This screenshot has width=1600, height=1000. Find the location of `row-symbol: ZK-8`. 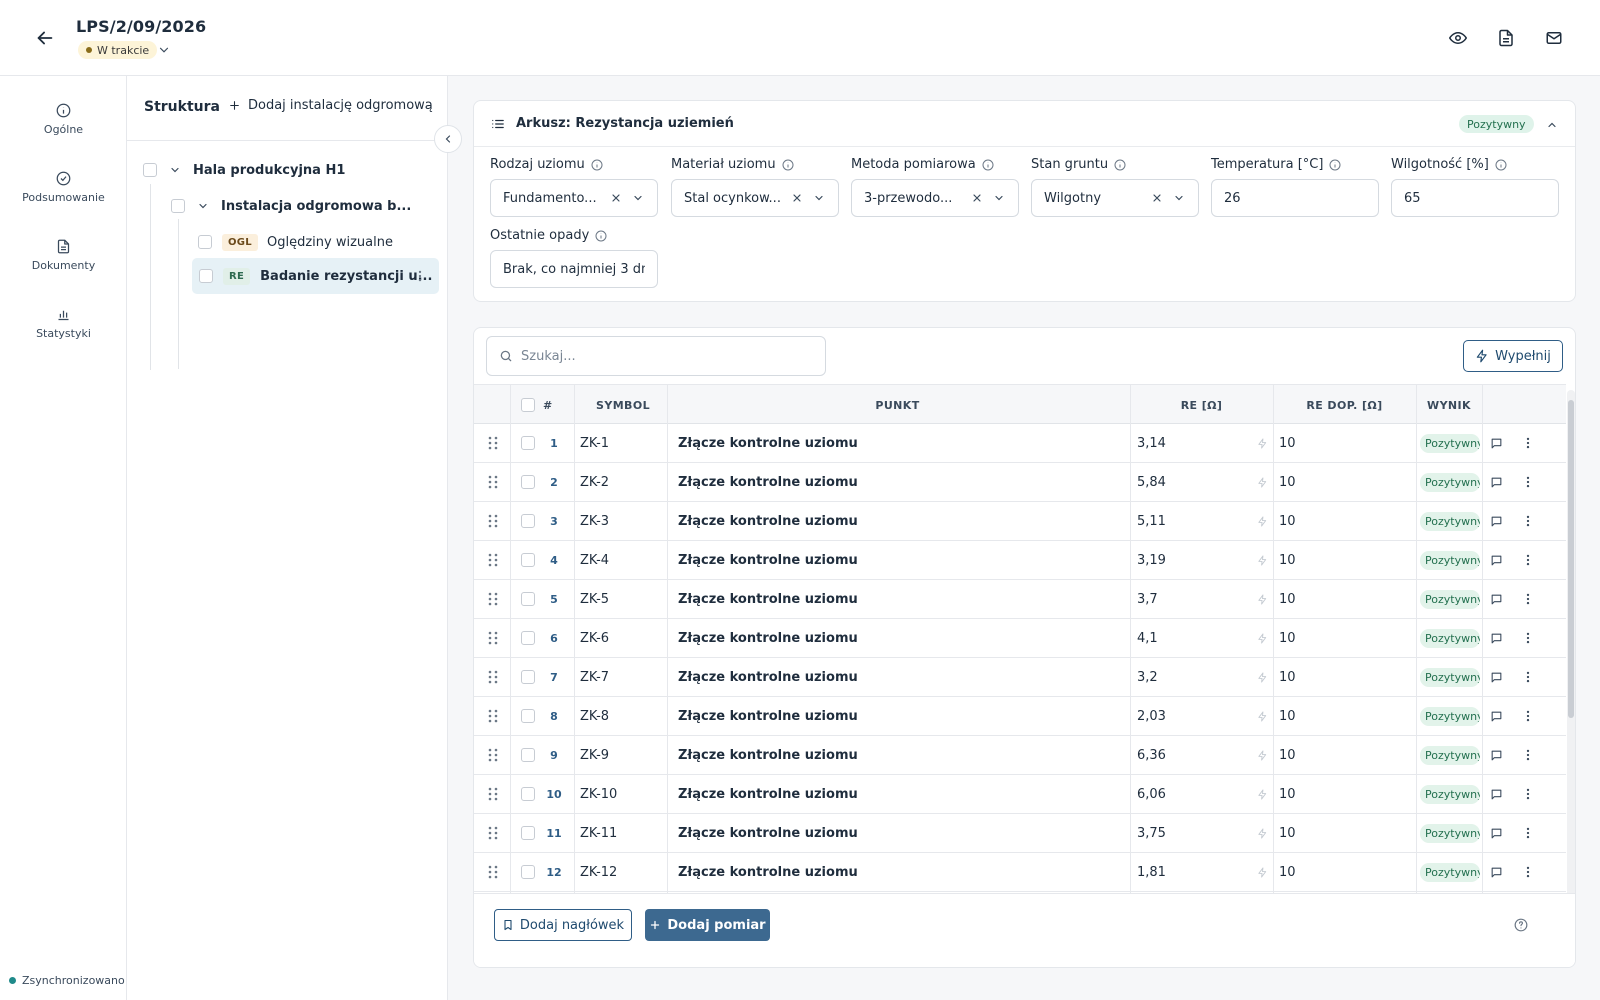

row-symbol: ZK-8 is located at coordinates (594, 716).